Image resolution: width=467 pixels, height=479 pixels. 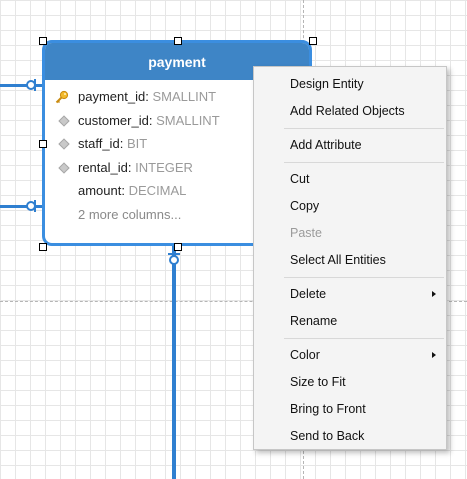 I want to click on resize-handle-middle-left, so click(x=43, y=144).